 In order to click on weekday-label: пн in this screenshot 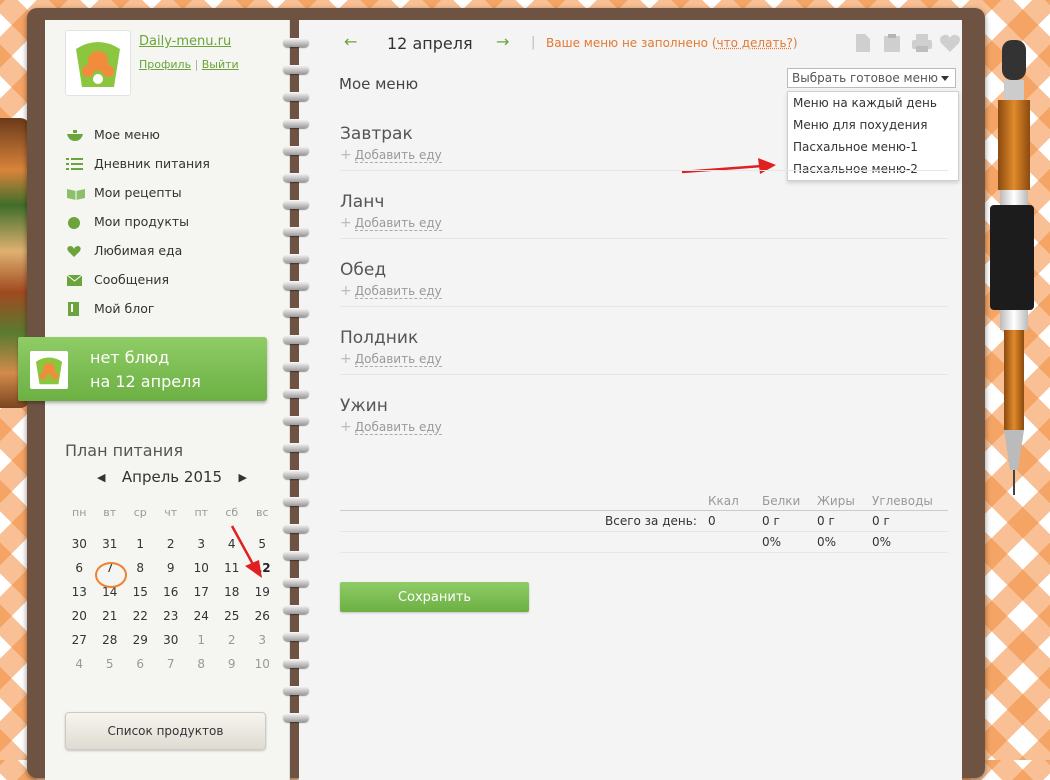, I will do `click(79, 512)`.